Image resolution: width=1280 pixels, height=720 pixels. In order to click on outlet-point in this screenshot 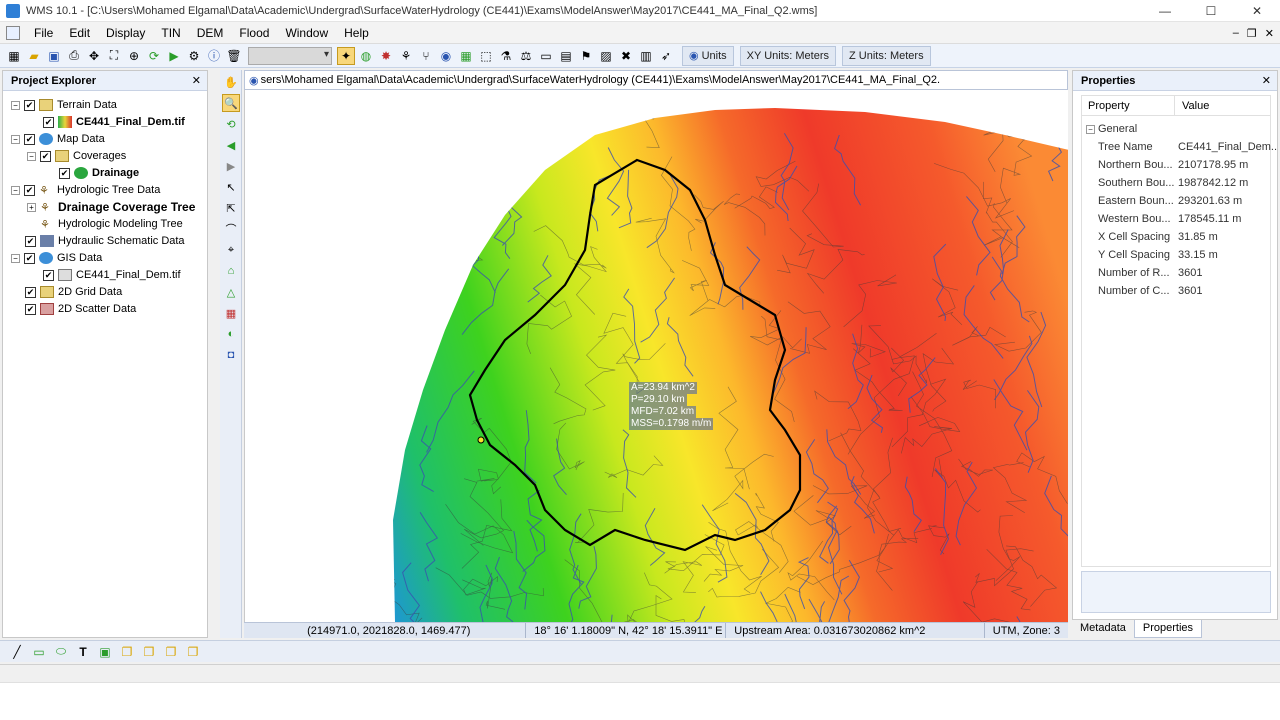, I will do `click(481, 440)`.